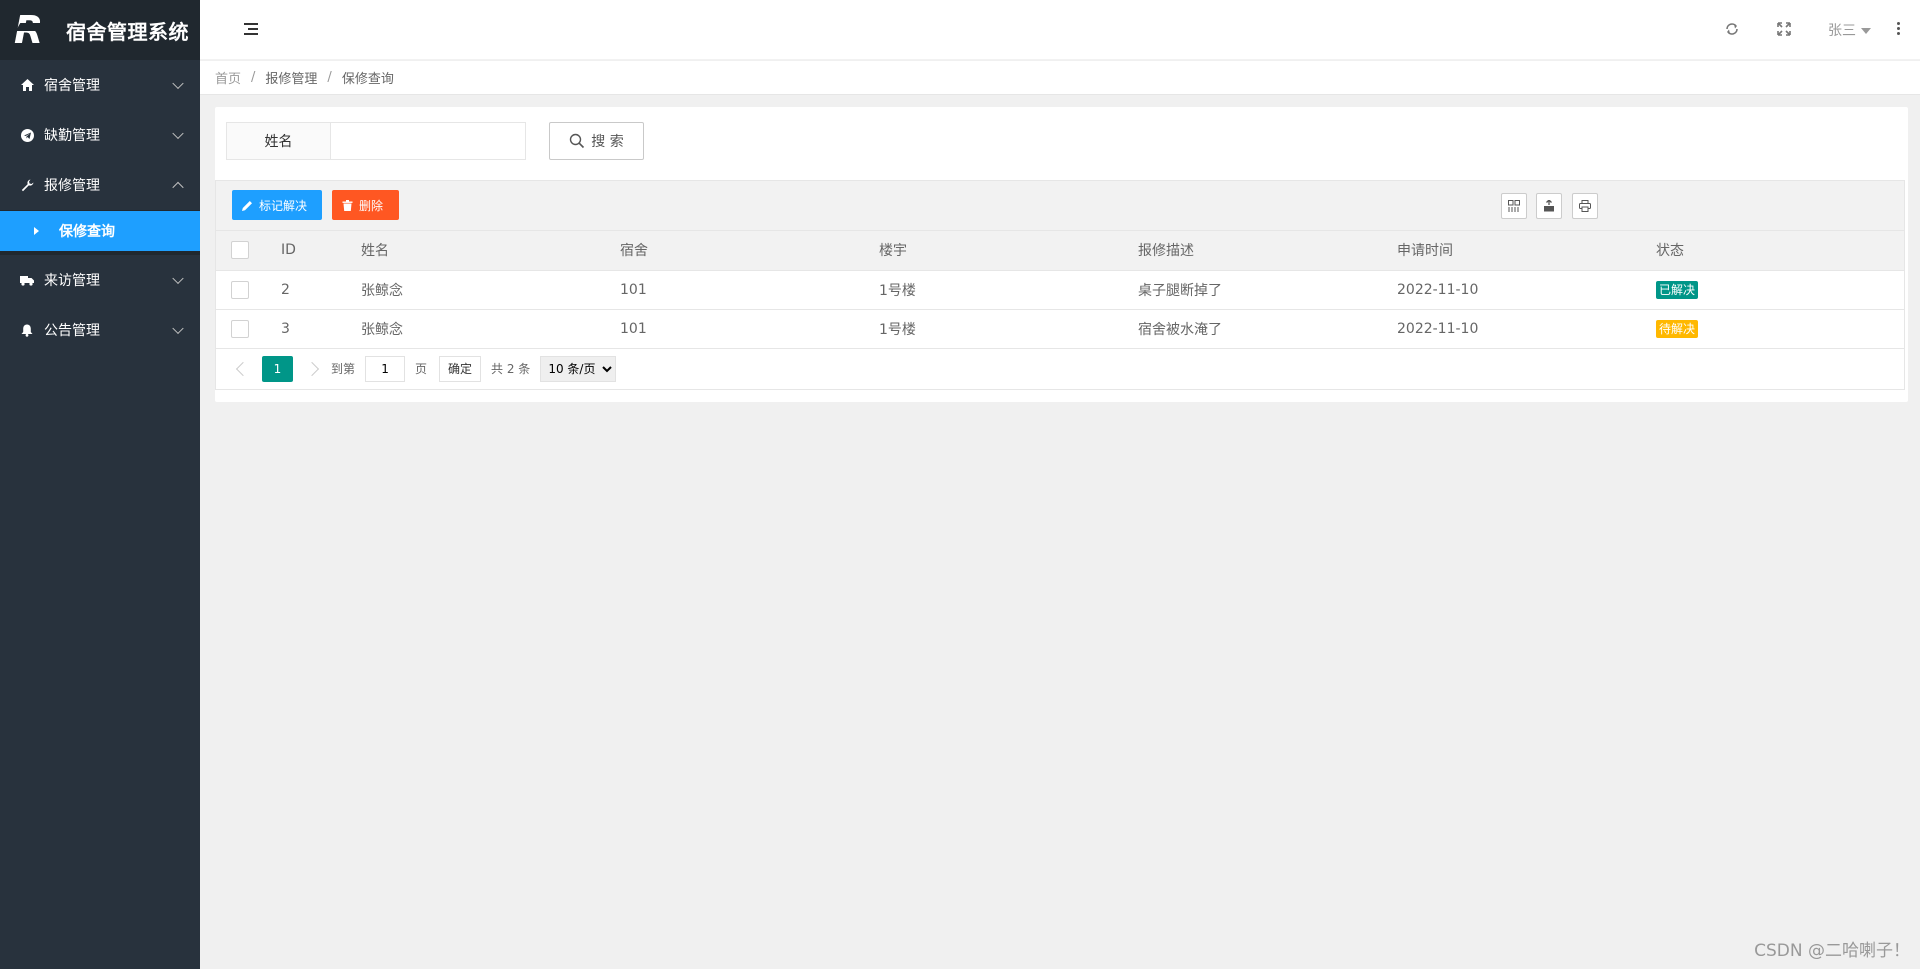  Describe the element at coordinates (385, 368) in the screenshot. I see `goto-page-input` at that location.